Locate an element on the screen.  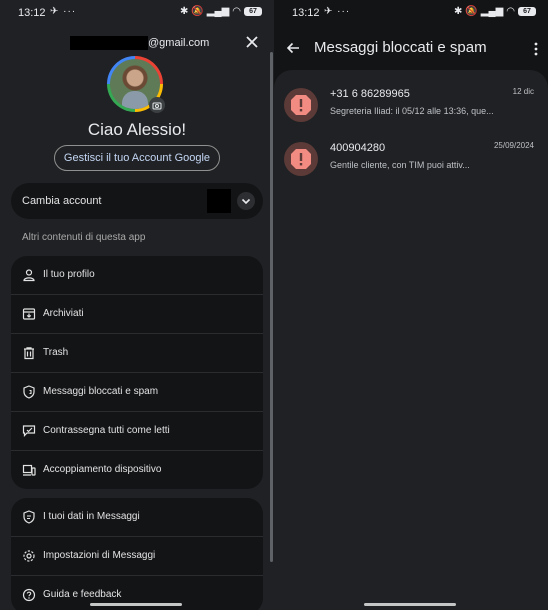
shield-data-icon is located at coordinates (29, 517).